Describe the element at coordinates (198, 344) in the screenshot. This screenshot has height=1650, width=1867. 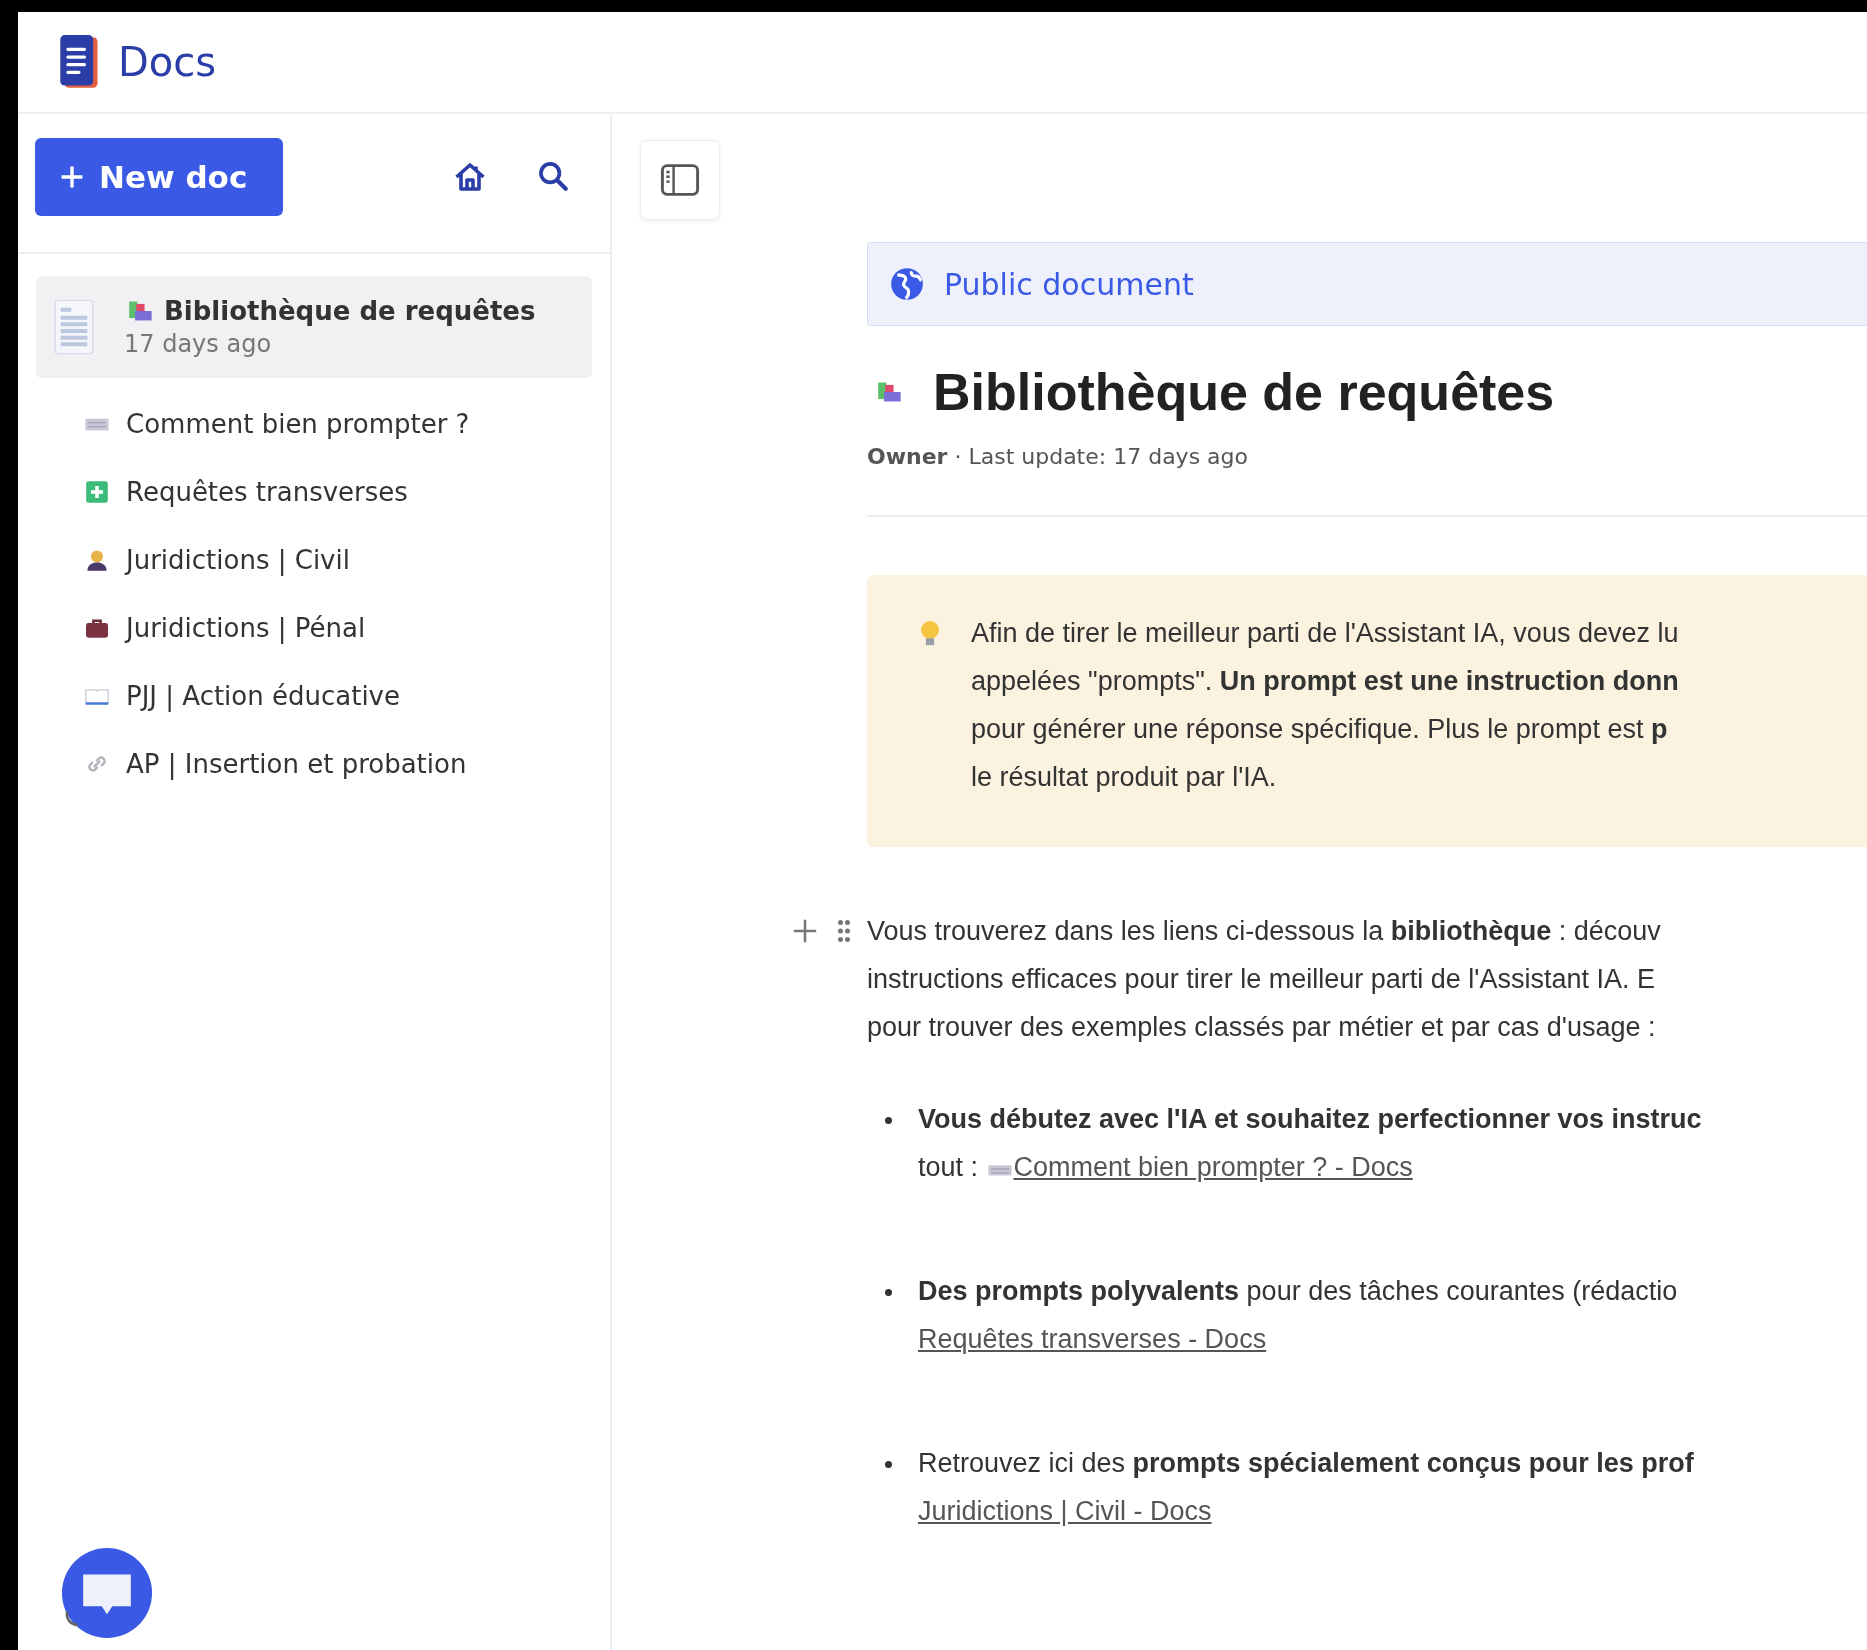
I see `doc-updated: 17 days ago` at that location.